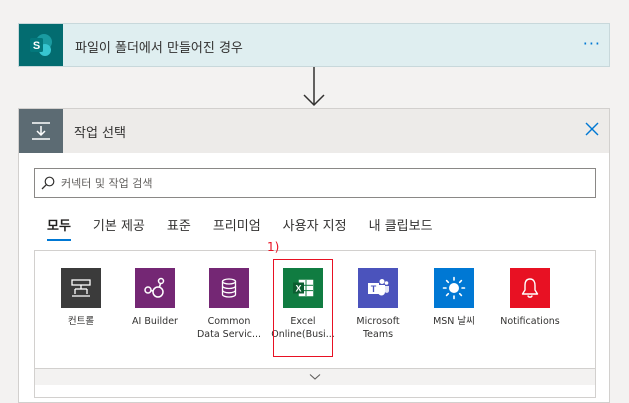 The height and width of the screenshot is (403, 629). What do you see at coordinates (378, 288) in the screenshot?
I see `teams-icon: T` at bounding box center [378, 288].